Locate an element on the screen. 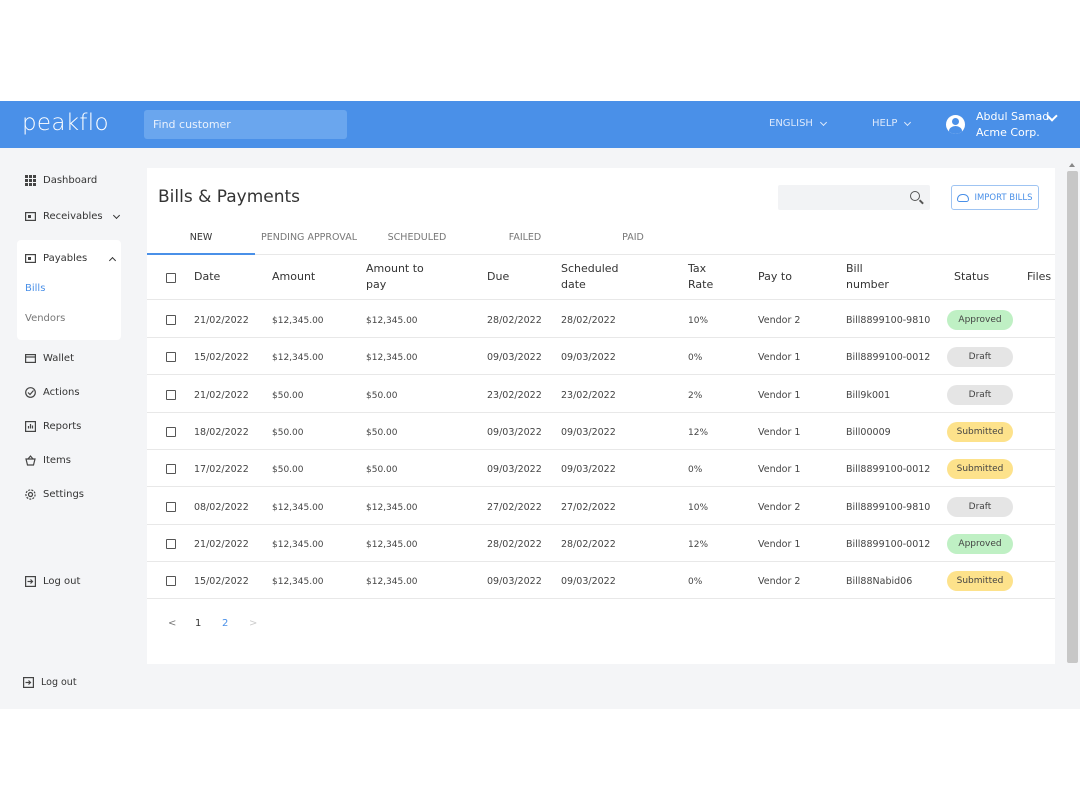  tab-scheduled: SCHEDULED is located at coordinates (417, 237).